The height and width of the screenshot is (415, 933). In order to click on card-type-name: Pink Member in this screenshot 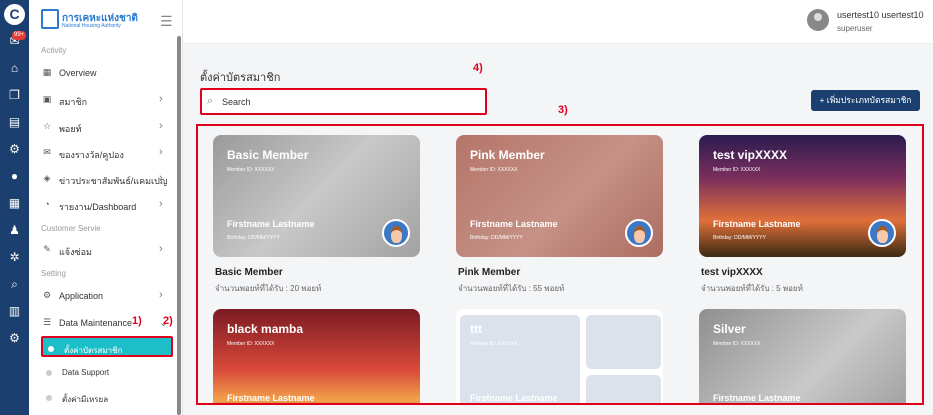, I will do `click(489, 272)`.